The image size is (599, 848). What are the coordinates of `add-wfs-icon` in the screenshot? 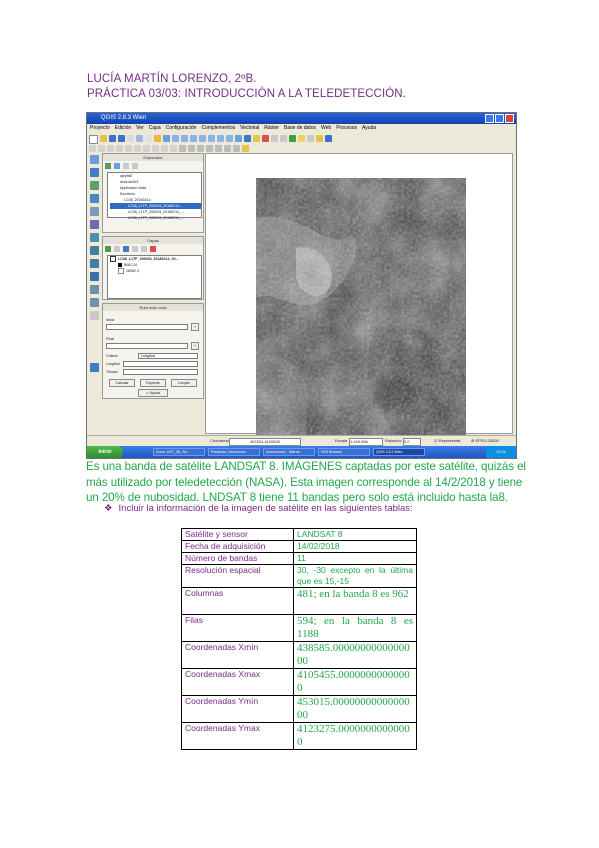 It's located at (94, 263).